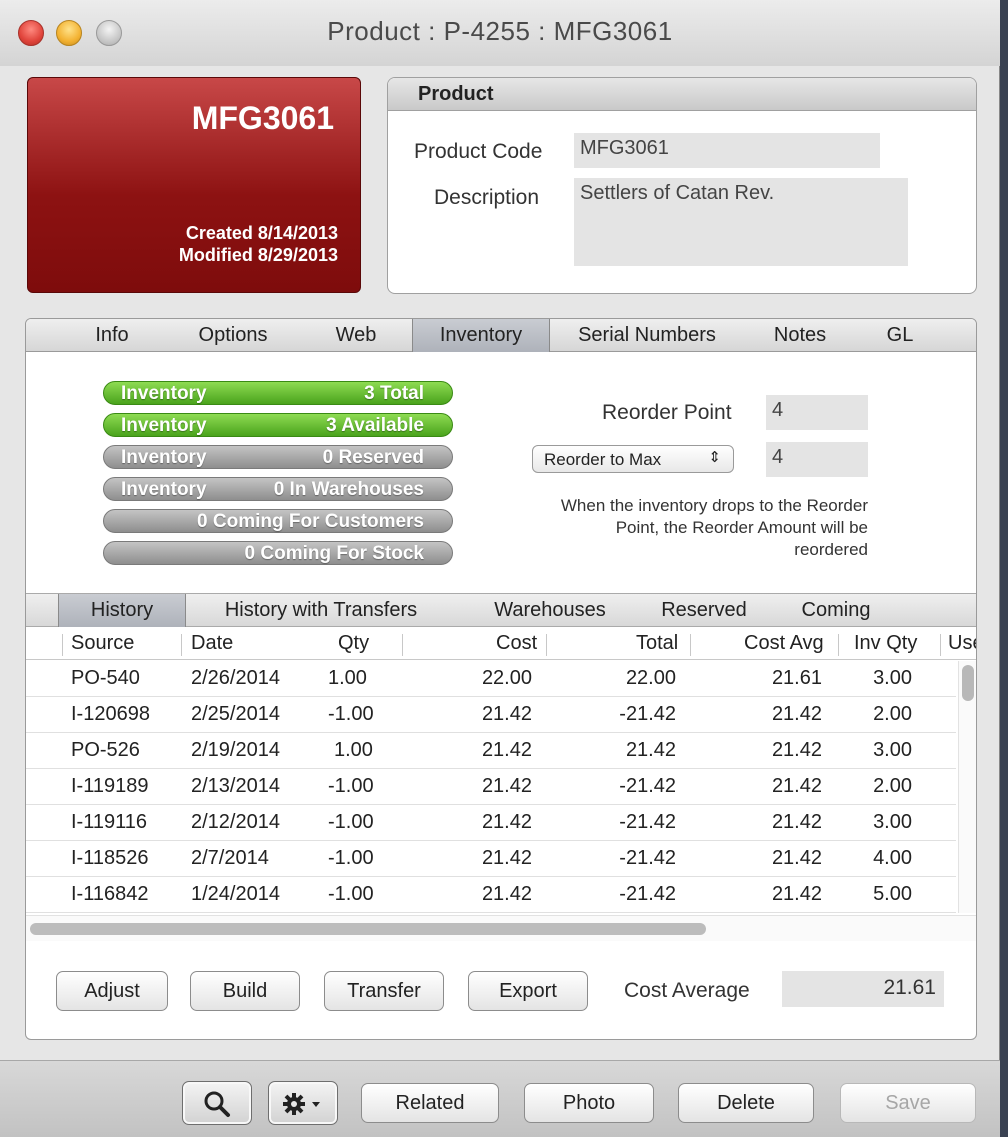 This screenshot has height=1137, width=1008. Describe the element at coordinates (368, 929) in the screenshot. I see `horizontal-scroll-thumb` at that location.